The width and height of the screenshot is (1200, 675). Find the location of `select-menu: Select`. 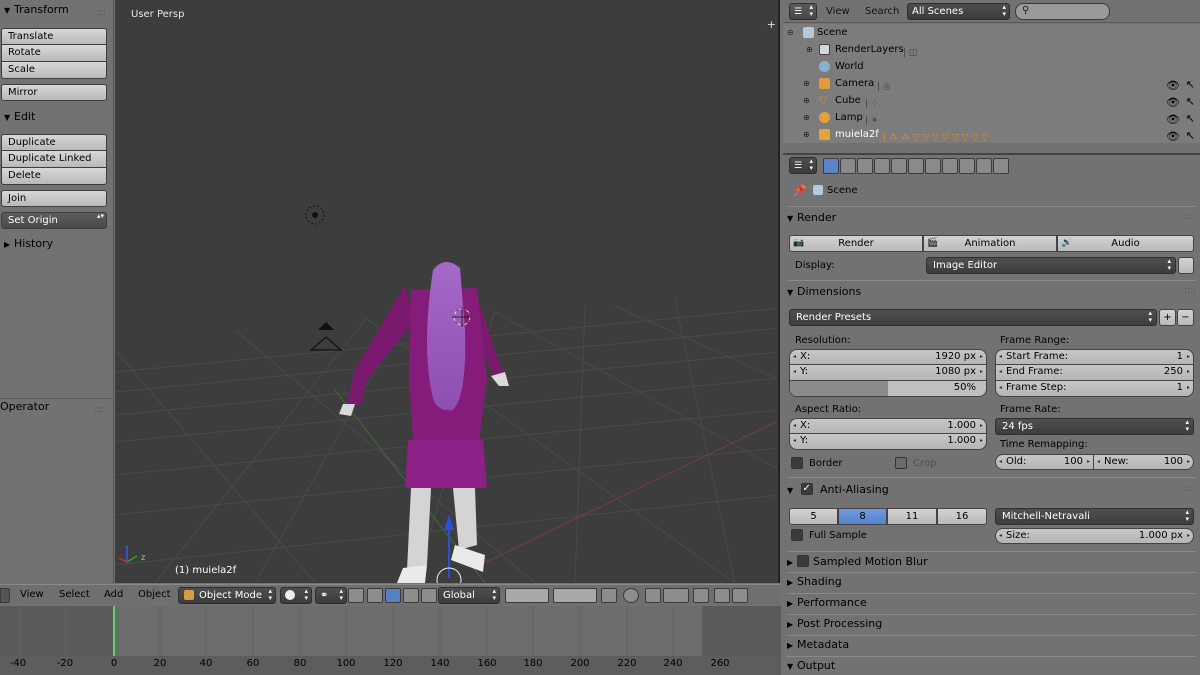

select-menu: Select is located at coordinates (74, 594).